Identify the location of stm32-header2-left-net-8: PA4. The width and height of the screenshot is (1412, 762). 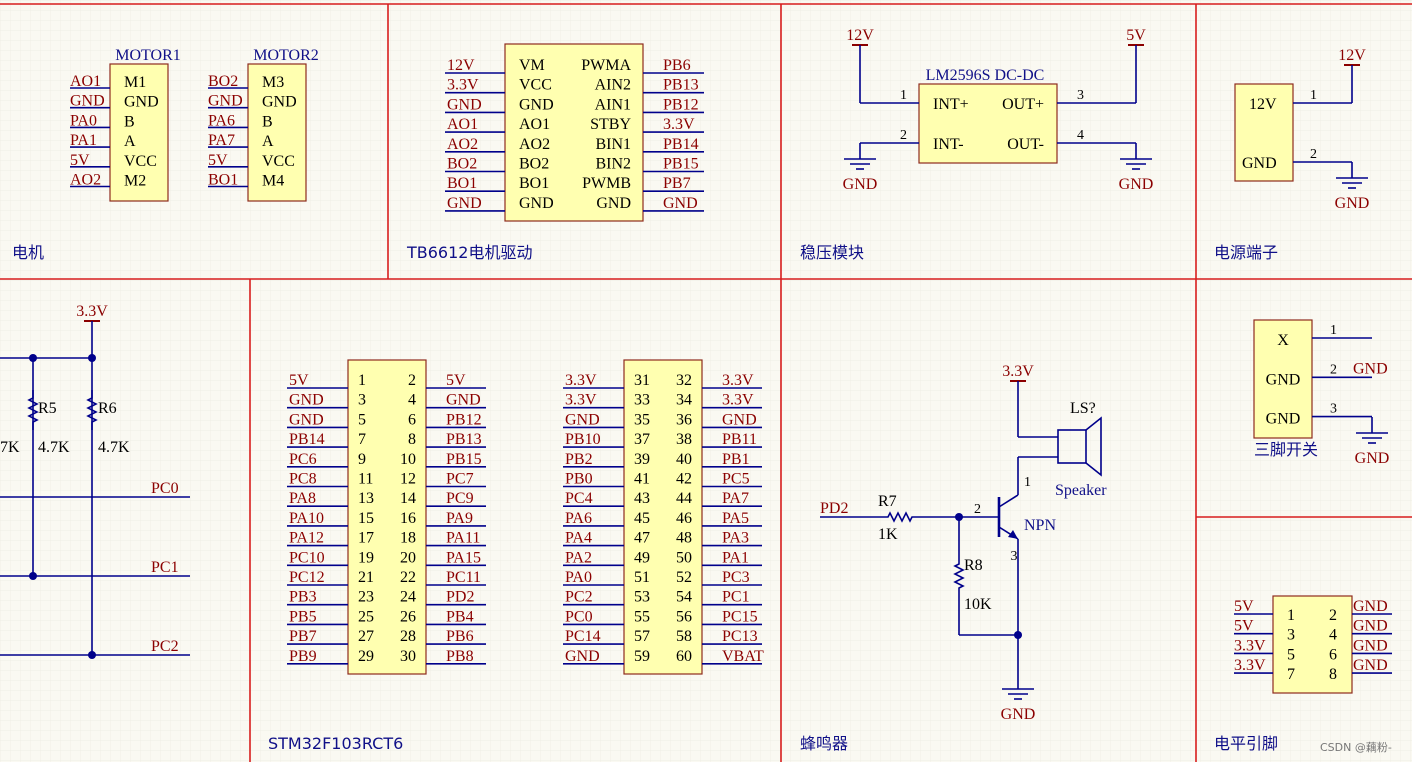
(578, 538).